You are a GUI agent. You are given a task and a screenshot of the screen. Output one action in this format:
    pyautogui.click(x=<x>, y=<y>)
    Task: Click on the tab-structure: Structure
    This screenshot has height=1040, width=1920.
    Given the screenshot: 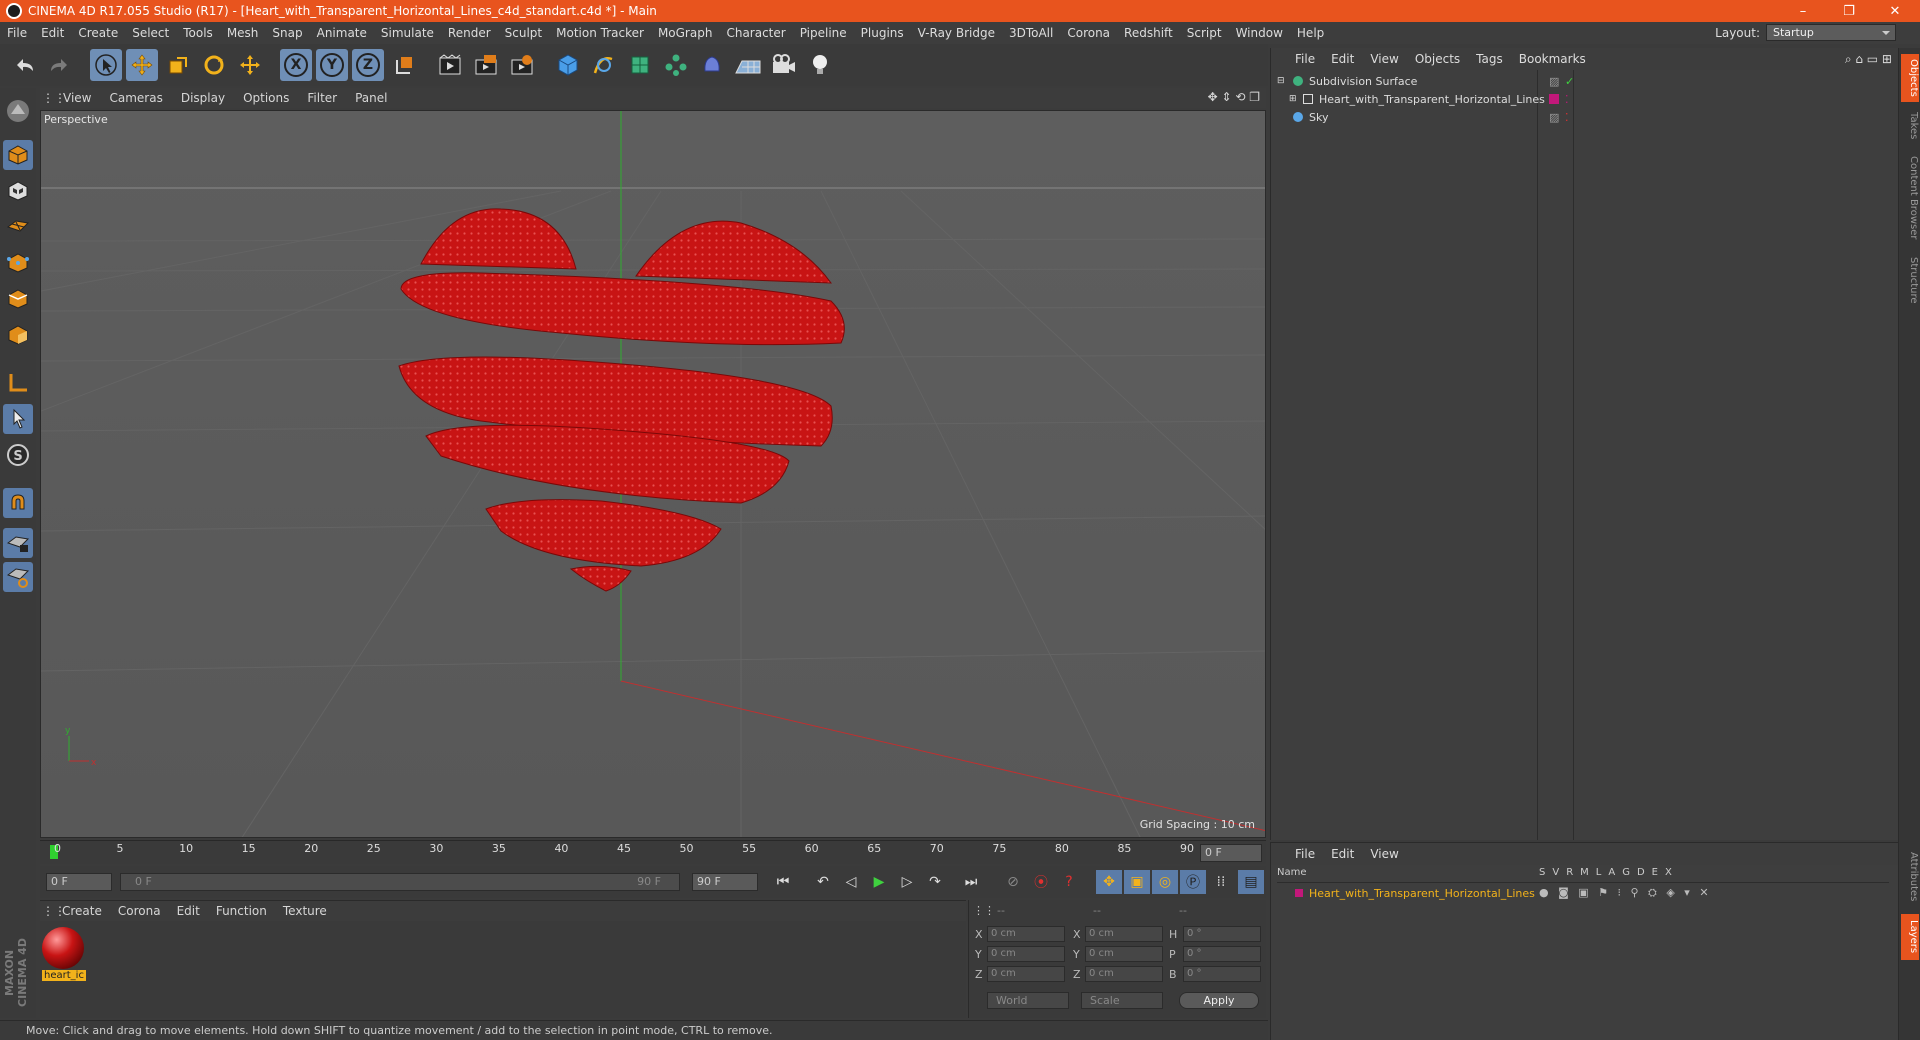 What is the action you would take?
    pyautogui.click(x=1910, y=280)
    